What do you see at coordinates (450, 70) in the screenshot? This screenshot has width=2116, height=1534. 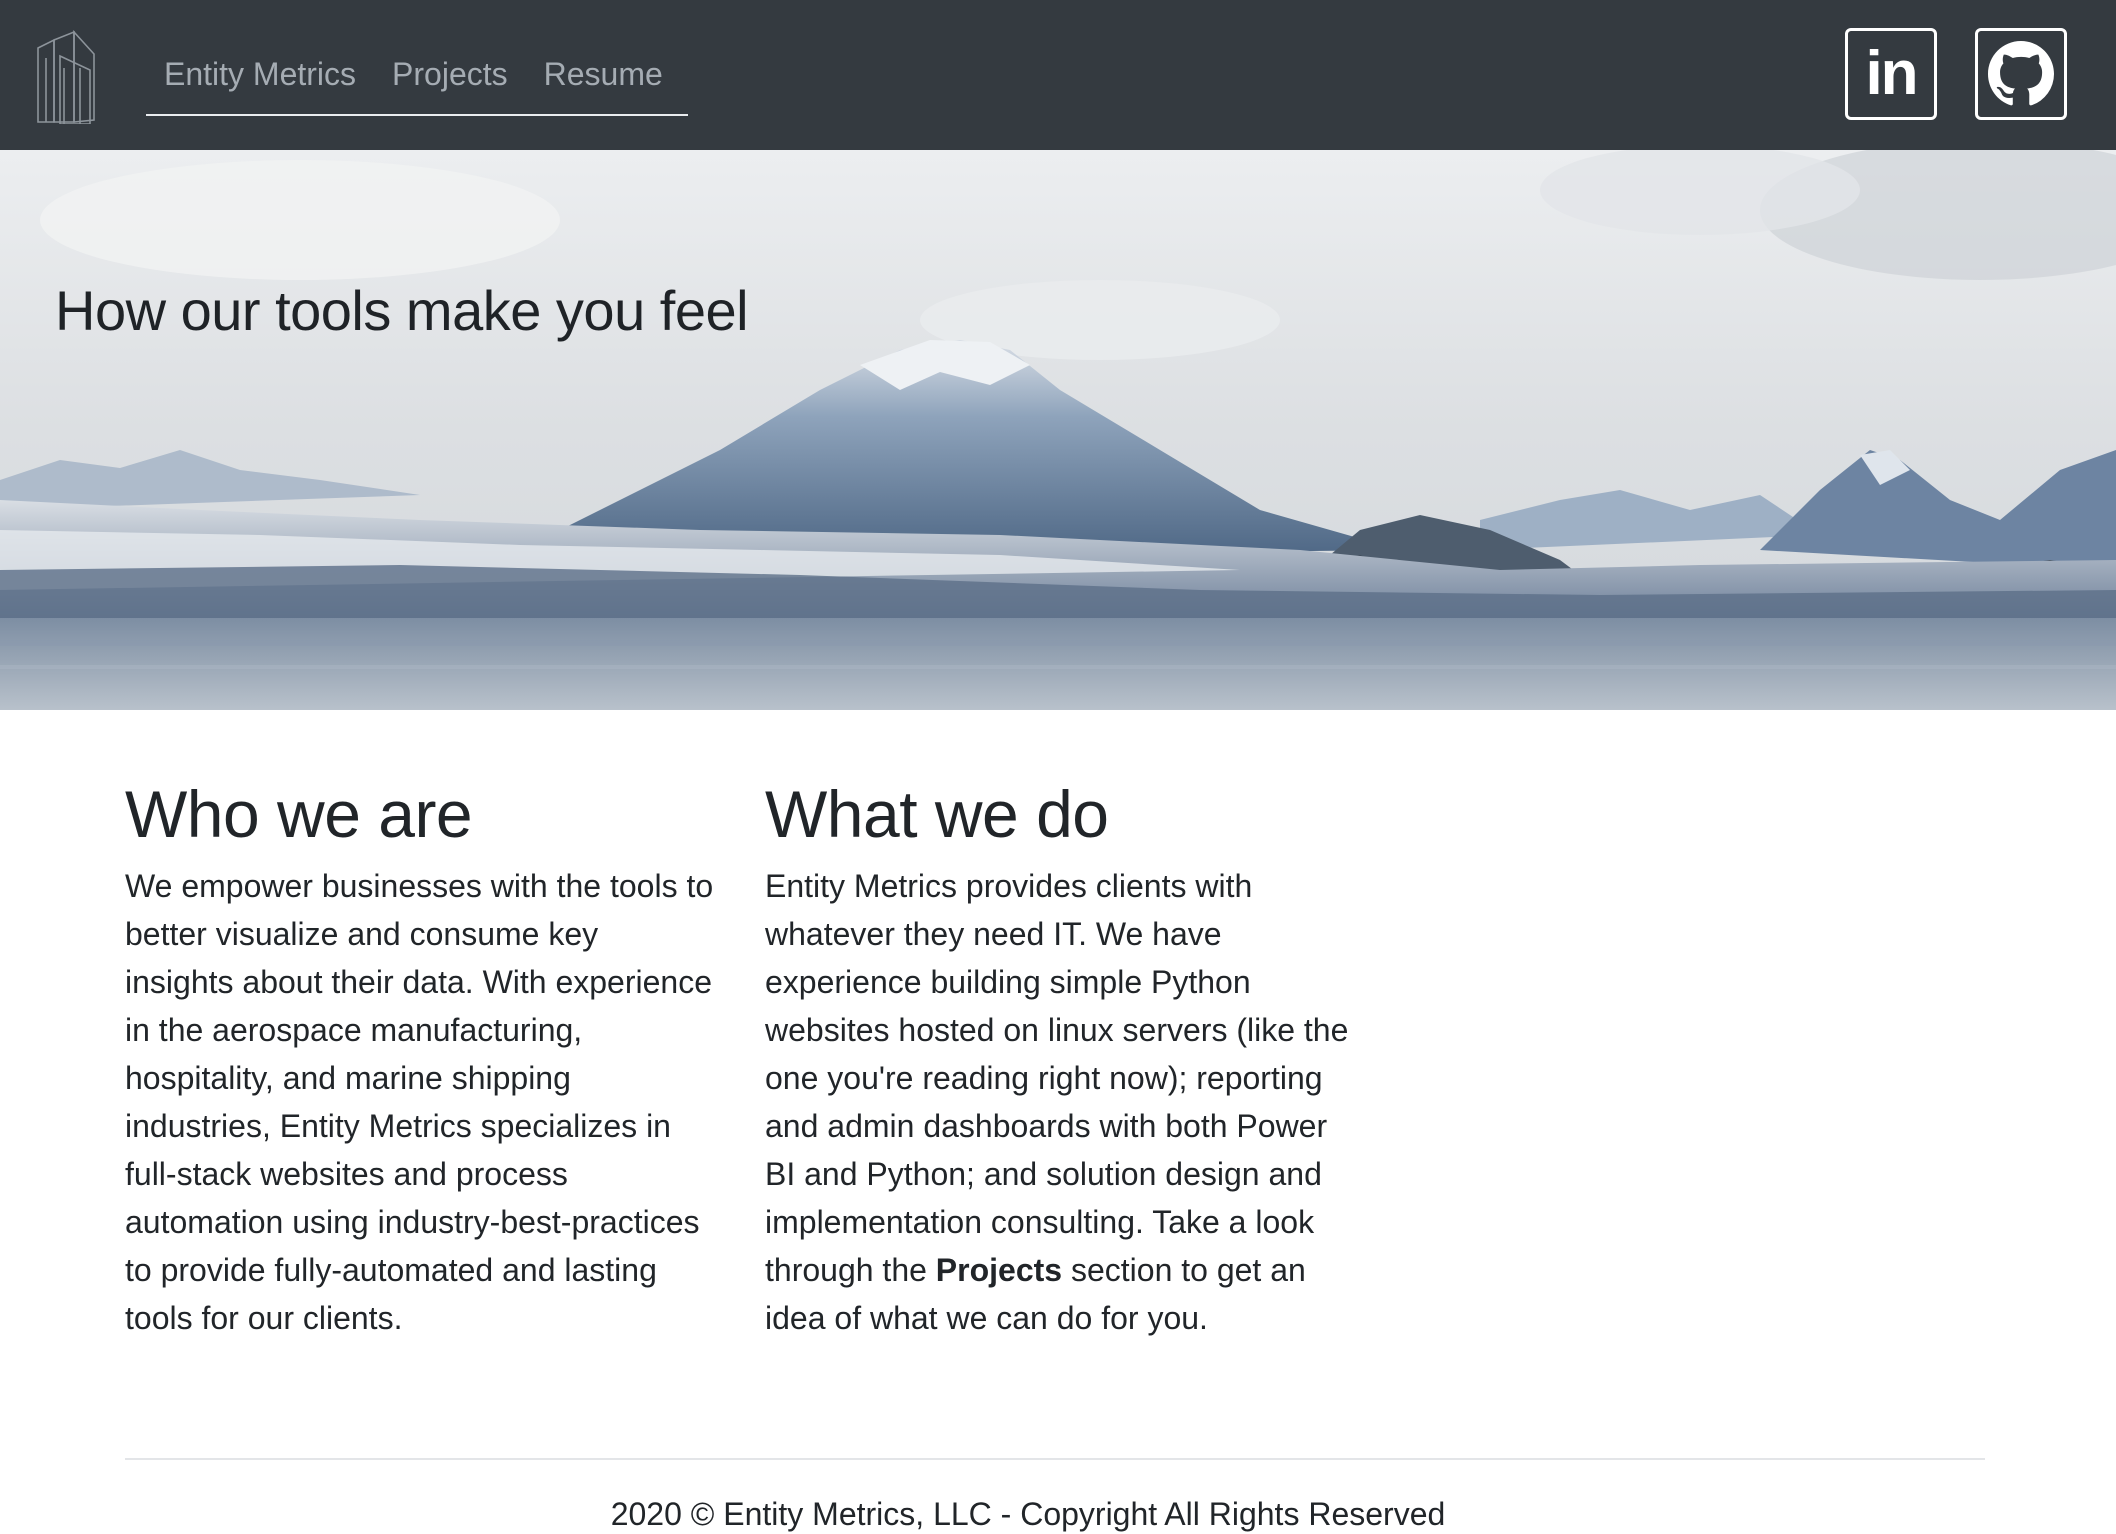 I see `nav-link-projects: Projects` at bounding box center [450, 70].